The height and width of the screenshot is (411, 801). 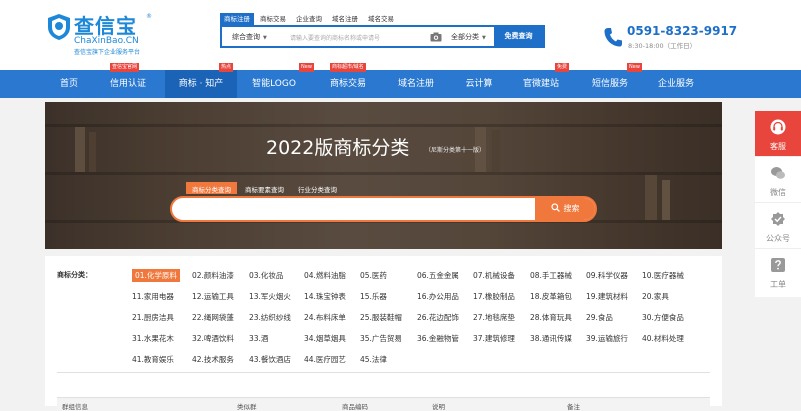 What do you see at coordinates (201, 84) in the screenshot?
I see `nav-trademark-ip: 商标 · 知产` at bounding box center [201, 84].